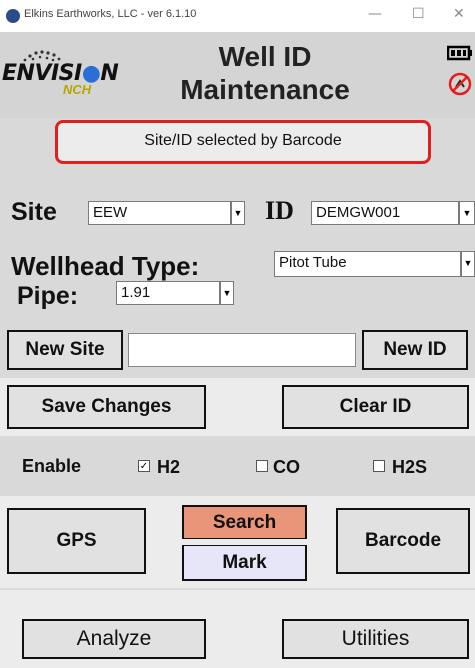 The image size is (475, 668). What do you see at coordinates (415, 350) in the screenshot?
I see `new-id-button: New ID` at bounding box center [415, 350].